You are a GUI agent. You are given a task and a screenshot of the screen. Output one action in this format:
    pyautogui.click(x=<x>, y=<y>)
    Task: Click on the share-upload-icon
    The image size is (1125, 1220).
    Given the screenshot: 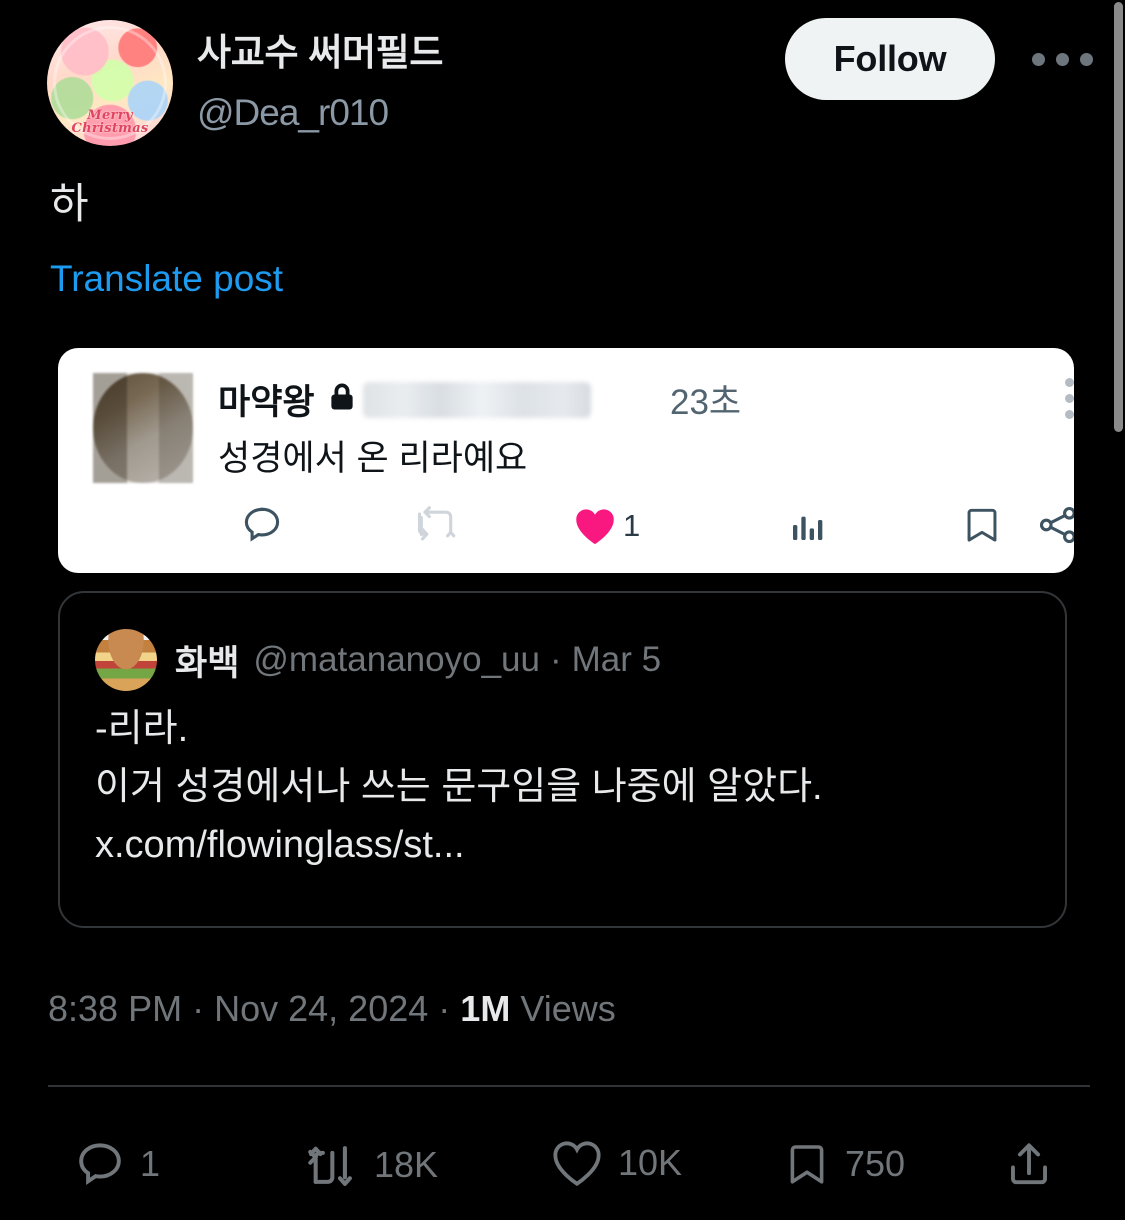 What is the action you would take?
    pyautogui.click(x=1029, y=1164)
    